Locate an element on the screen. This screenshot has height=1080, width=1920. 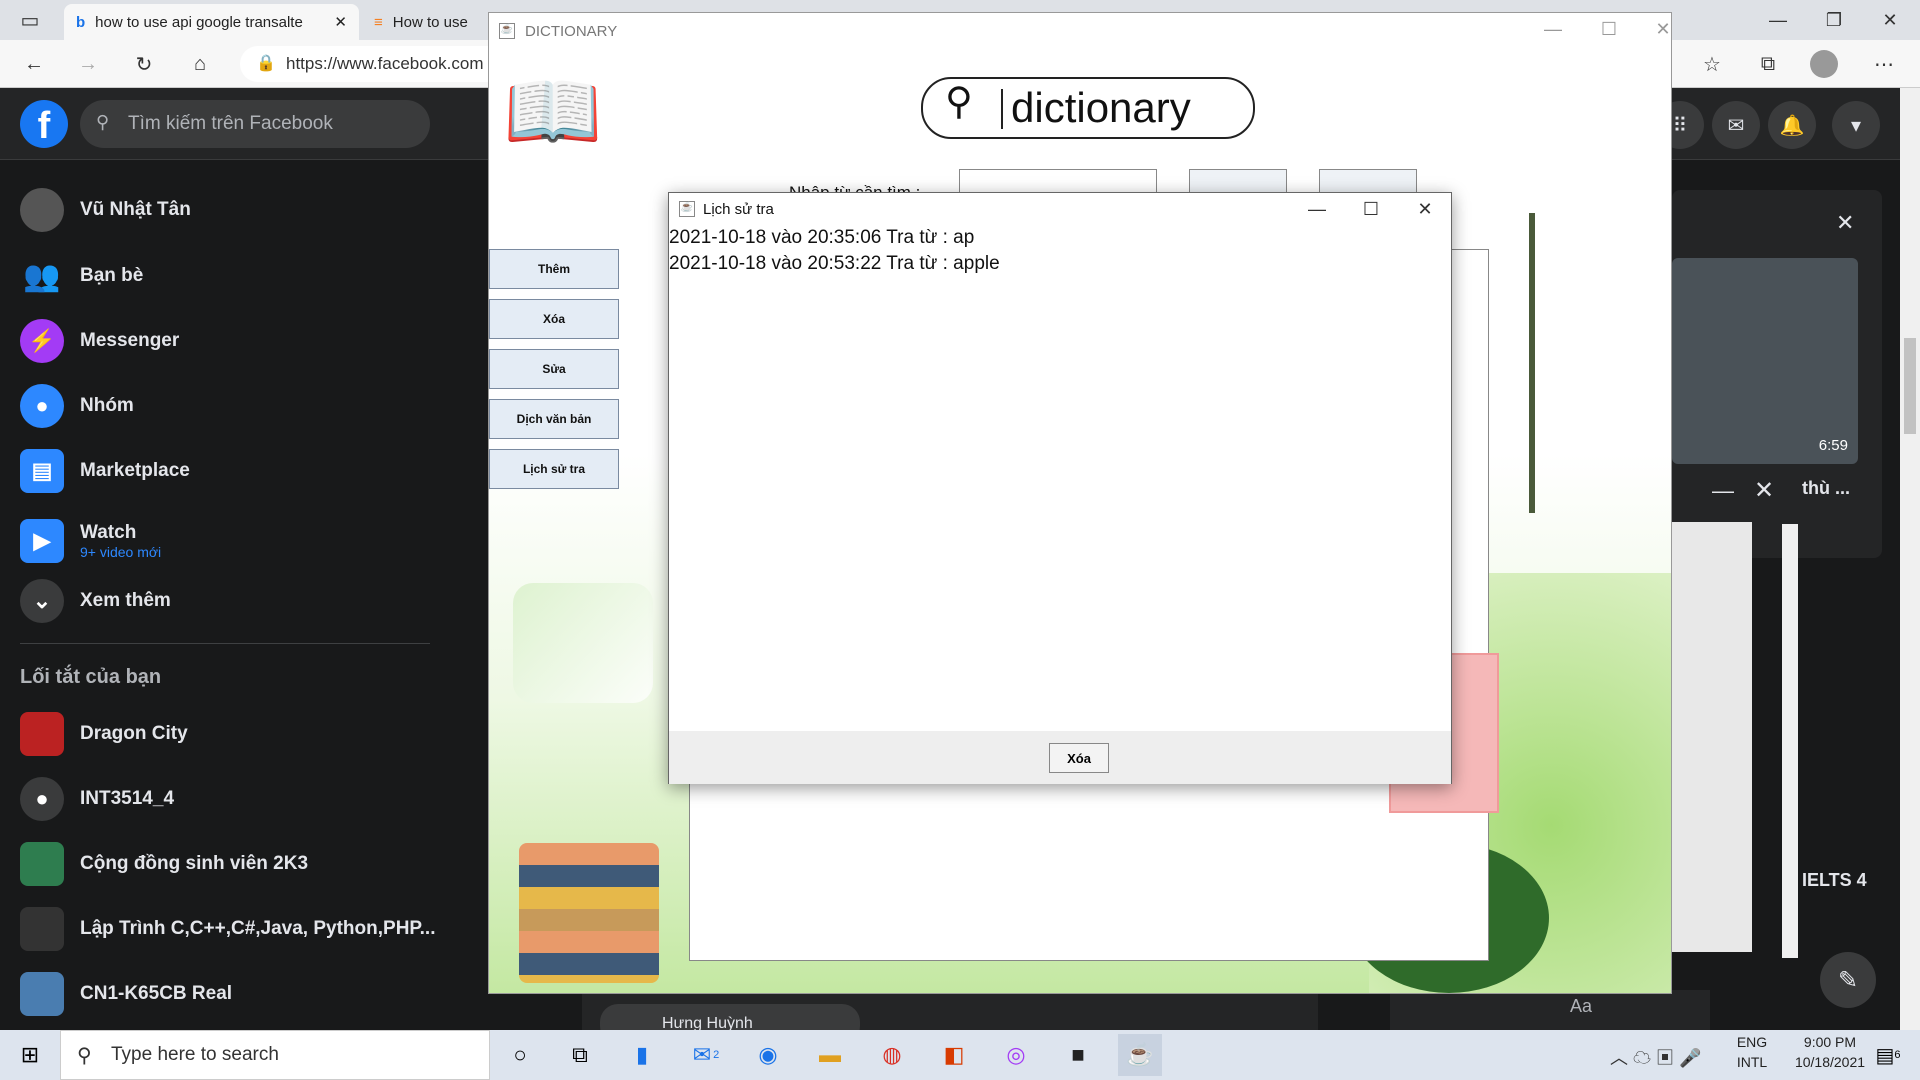
messenger-icon: ◎ is located at coordinates (1016, 1055).